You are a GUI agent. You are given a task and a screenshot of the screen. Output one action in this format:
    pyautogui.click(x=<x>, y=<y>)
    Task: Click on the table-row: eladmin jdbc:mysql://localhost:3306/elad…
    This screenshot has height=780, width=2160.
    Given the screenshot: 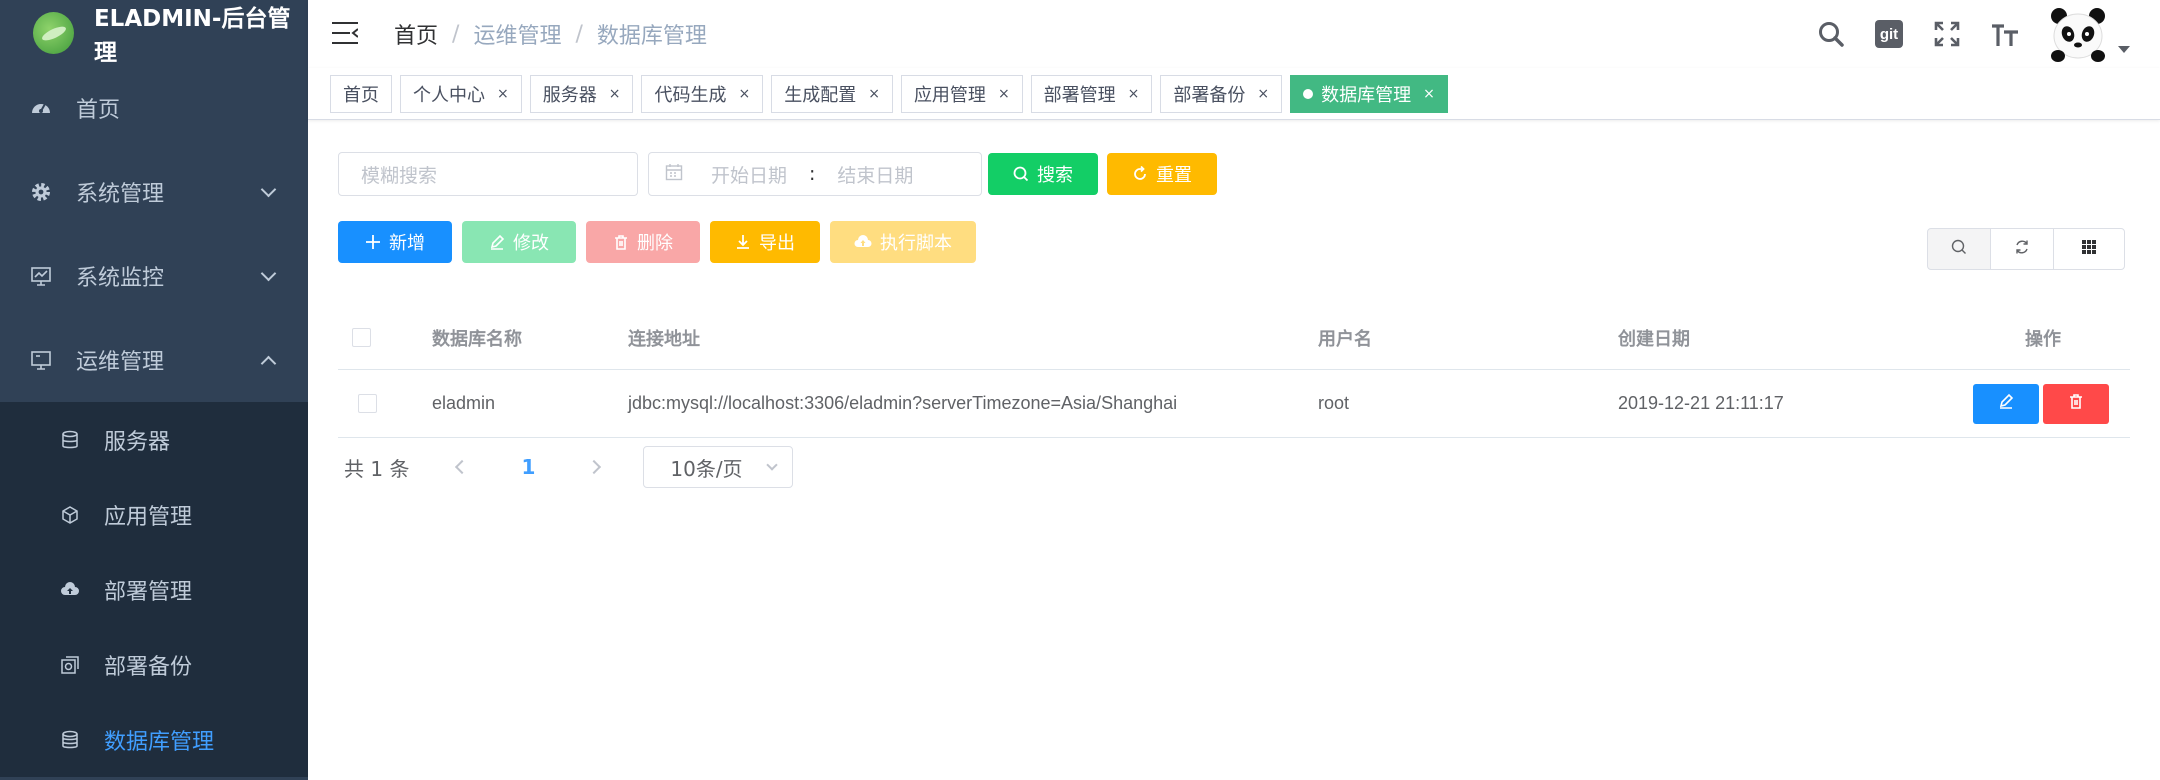 What is the action you would take?
    pyautogui.click(x=1234, y=404)
    